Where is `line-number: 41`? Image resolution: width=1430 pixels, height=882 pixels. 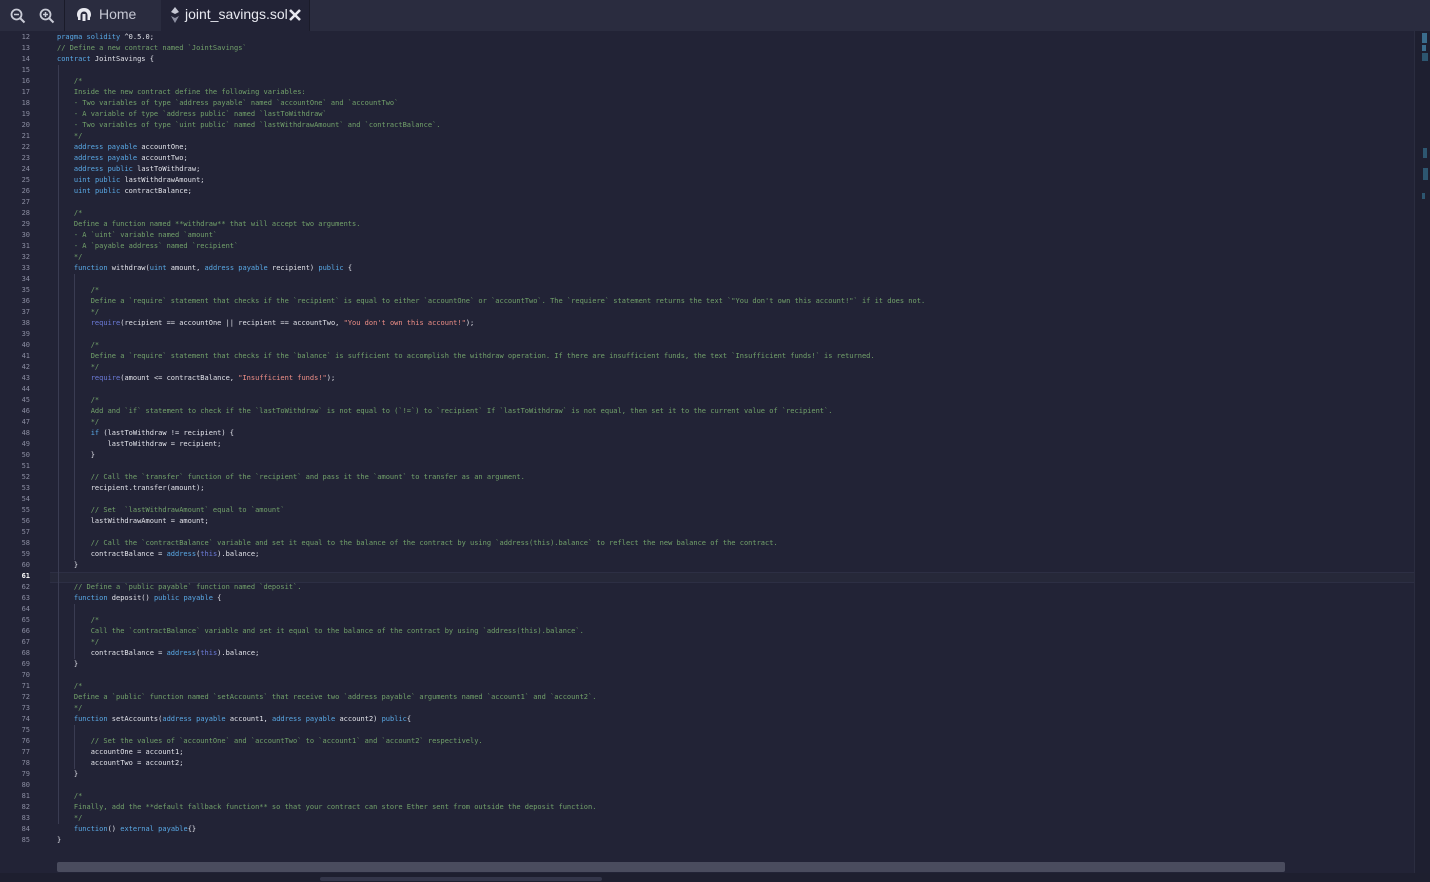 line-number: 41 is located at coordinates (25, 356).